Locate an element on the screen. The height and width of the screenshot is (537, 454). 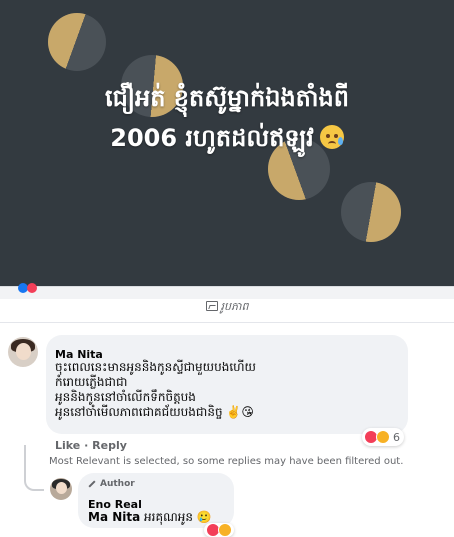
post-image-text-line1: ជឿអត់ ខ្ញុំតស៊ូម្នាក់ឯងតាំងពី is located at coordinates (227, 98).